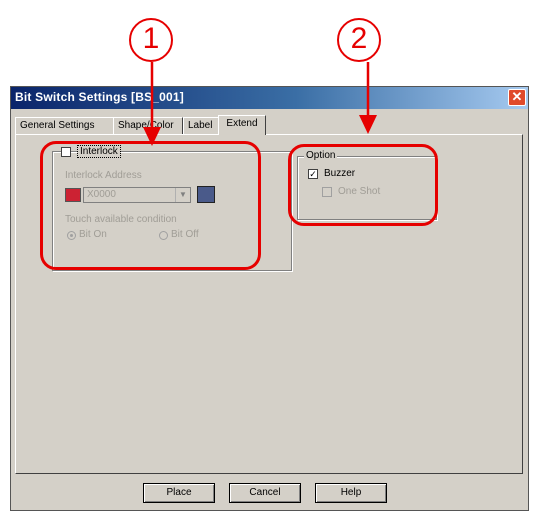 The image size is (540, 517). I want to click on help-button: Help, so click(351, 493).